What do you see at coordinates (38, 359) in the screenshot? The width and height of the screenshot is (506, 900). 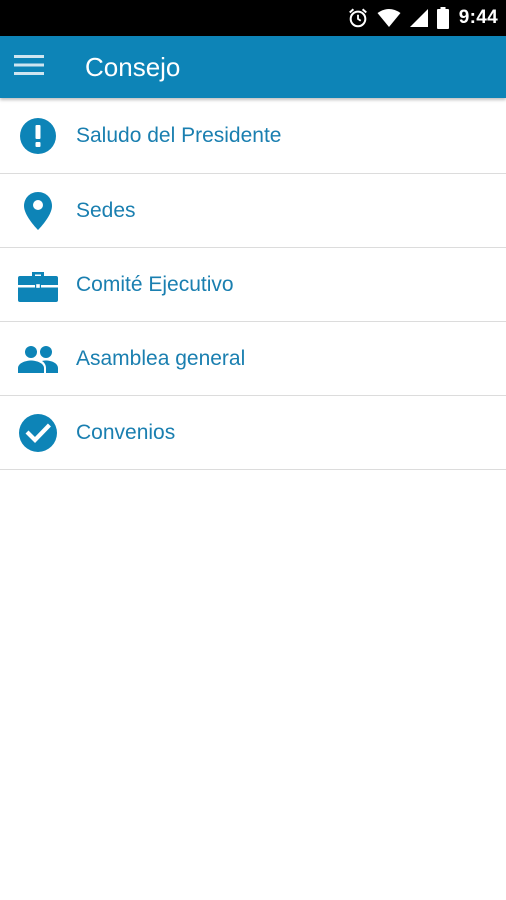 I see `people-icon` at bounding box center [38, 359].